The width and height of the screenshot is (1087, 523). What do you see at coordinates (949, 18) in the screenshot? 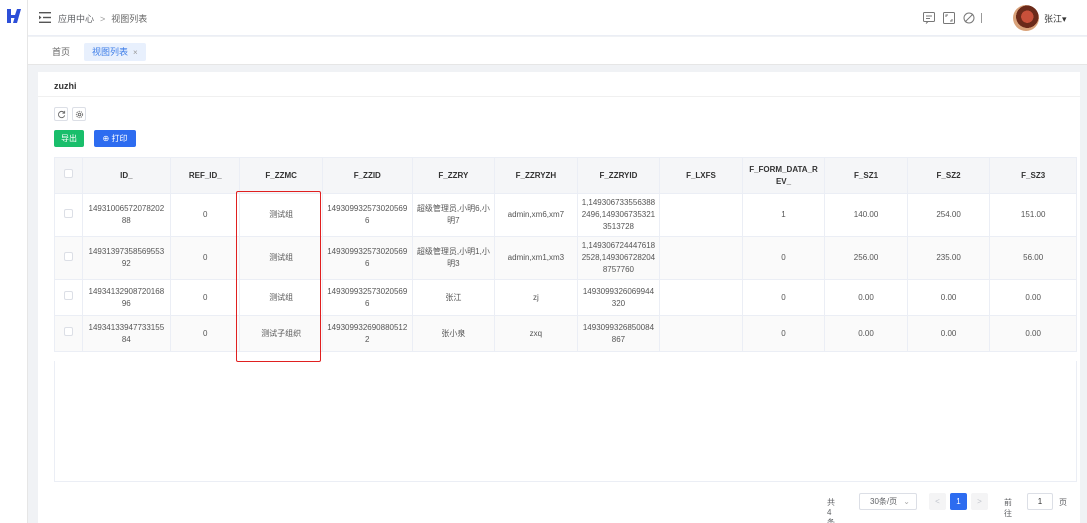
I see `fullscreen-icon` at bounding box center [949, 18].